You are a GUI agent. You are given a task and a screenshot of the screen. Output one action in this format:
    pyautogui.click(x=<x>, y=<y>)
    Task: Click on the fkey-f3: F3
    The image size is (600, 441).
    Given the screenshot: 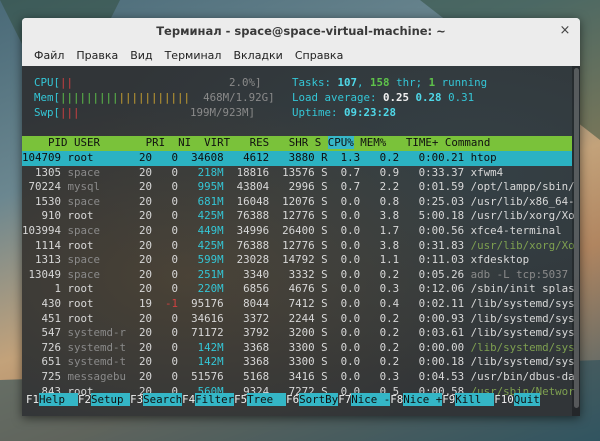 What is the action you would take?
    pyautogui.click(x=136, y=399)
    